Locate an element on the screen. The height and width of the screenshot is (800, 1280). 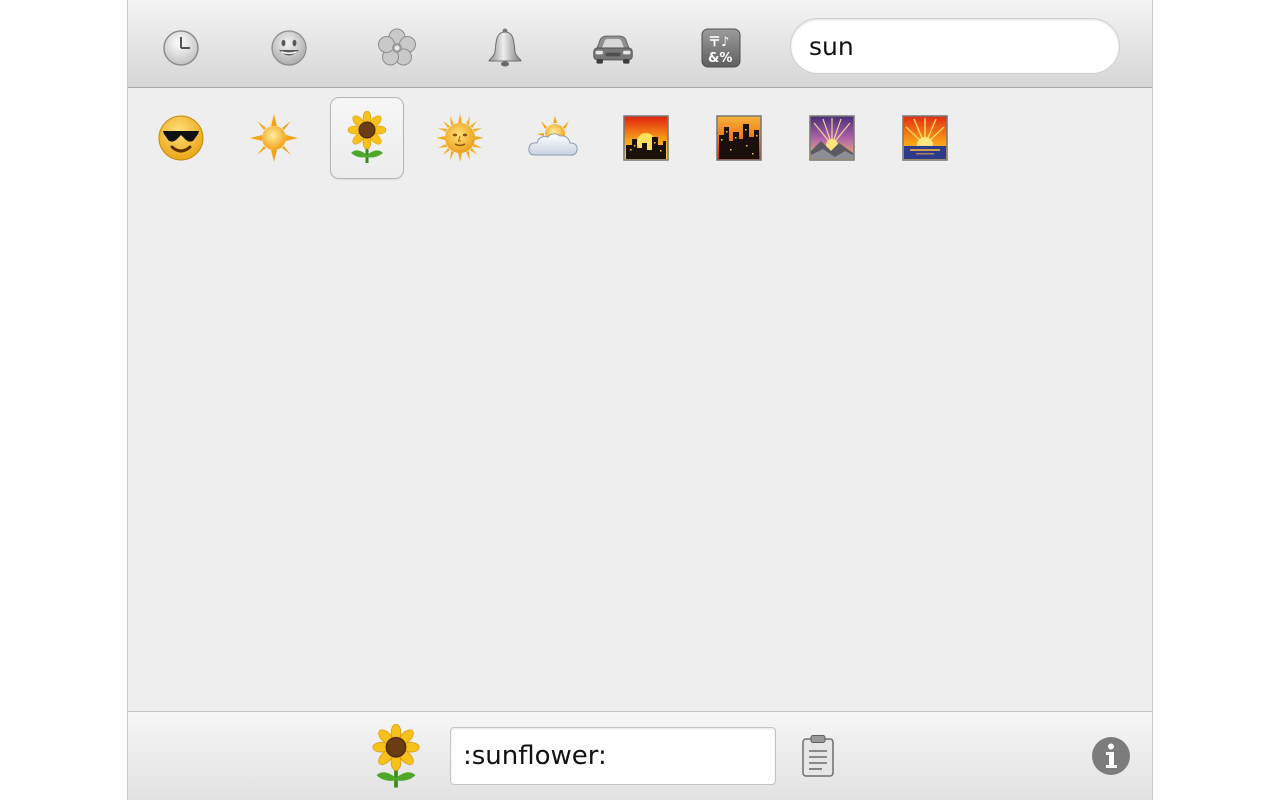
city-sunset-icon is located at coordinates (646, 138).